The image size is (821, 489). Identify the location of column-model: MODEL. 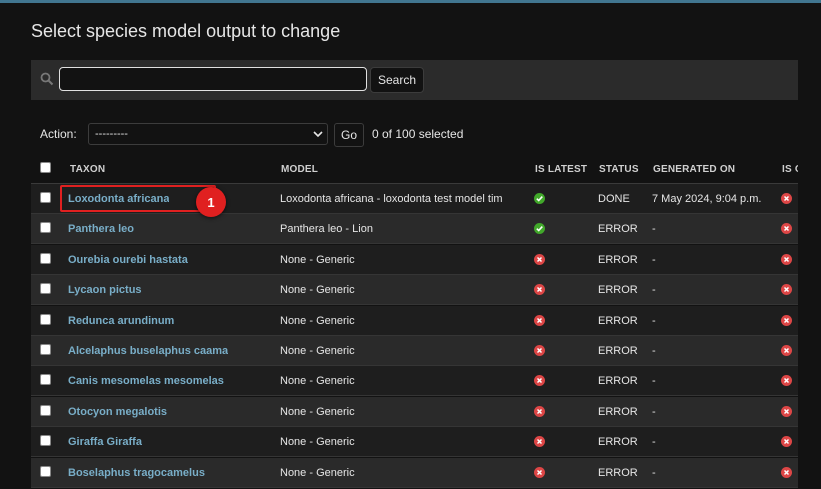
(299, 169).